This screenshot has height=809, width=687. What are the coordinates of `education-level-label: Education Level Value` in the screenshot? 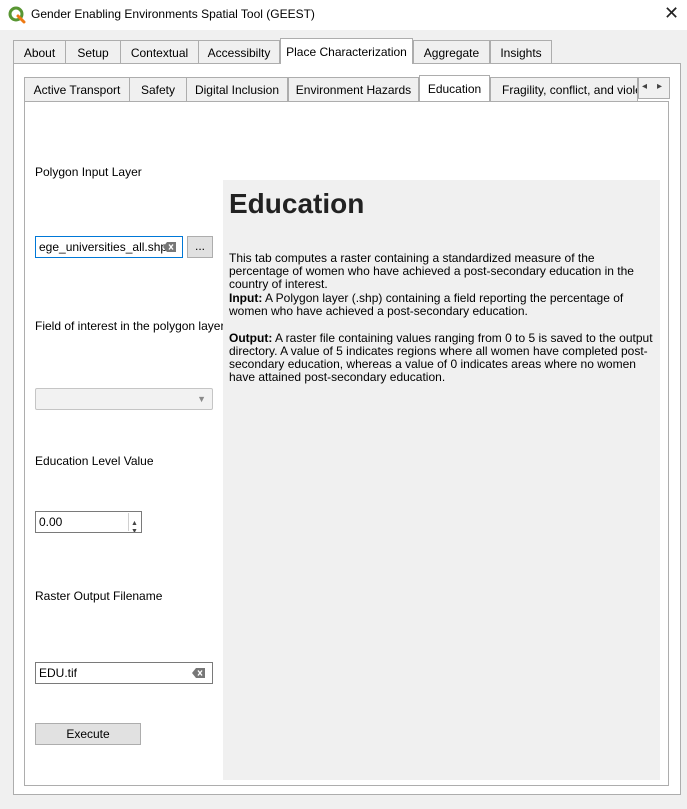 It's located at (94, 461).